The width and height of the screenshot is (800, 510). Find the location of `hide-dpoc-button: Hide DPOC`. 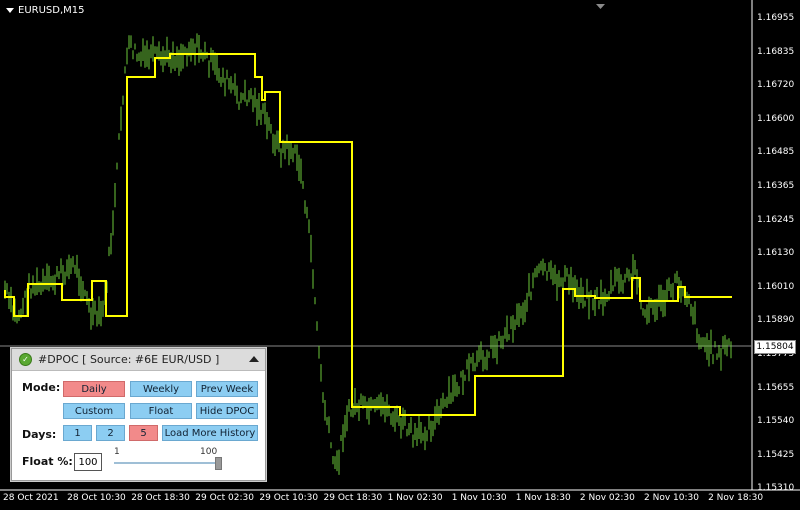

hide-dpoc-button: Hide DPOC is located at coordinates (227, 411).